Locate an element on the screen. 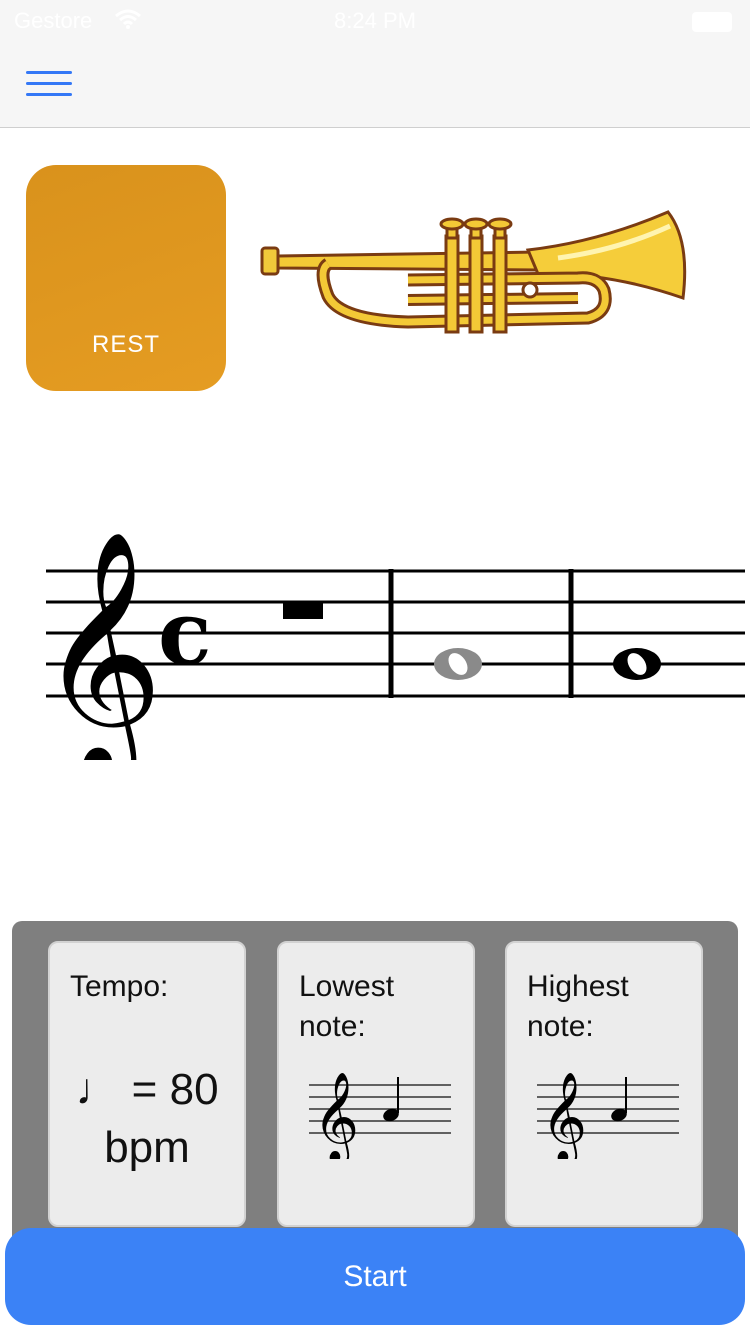 This screenshot has width=750, height=1334. tempo-value: ♩ = 80 bpm is located at coordinates (147, 1119).